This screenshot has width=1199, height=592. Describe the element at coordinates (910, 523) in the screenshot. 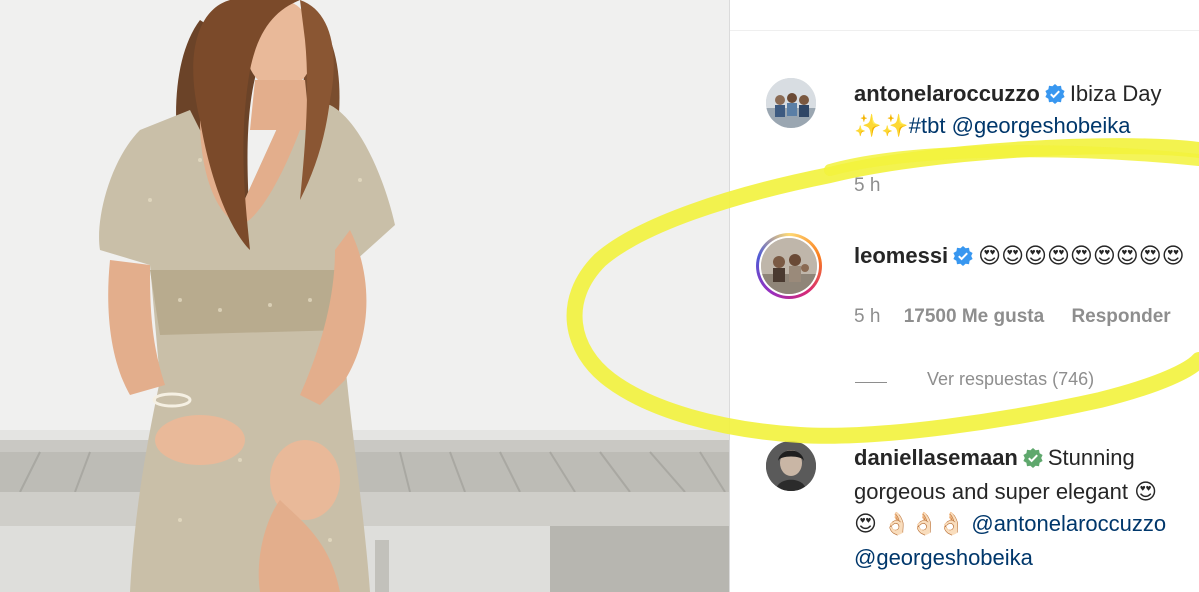

I see `daniellasemaan-emojis: 😍 👌🏻👌🏻👌🏻` at that location.